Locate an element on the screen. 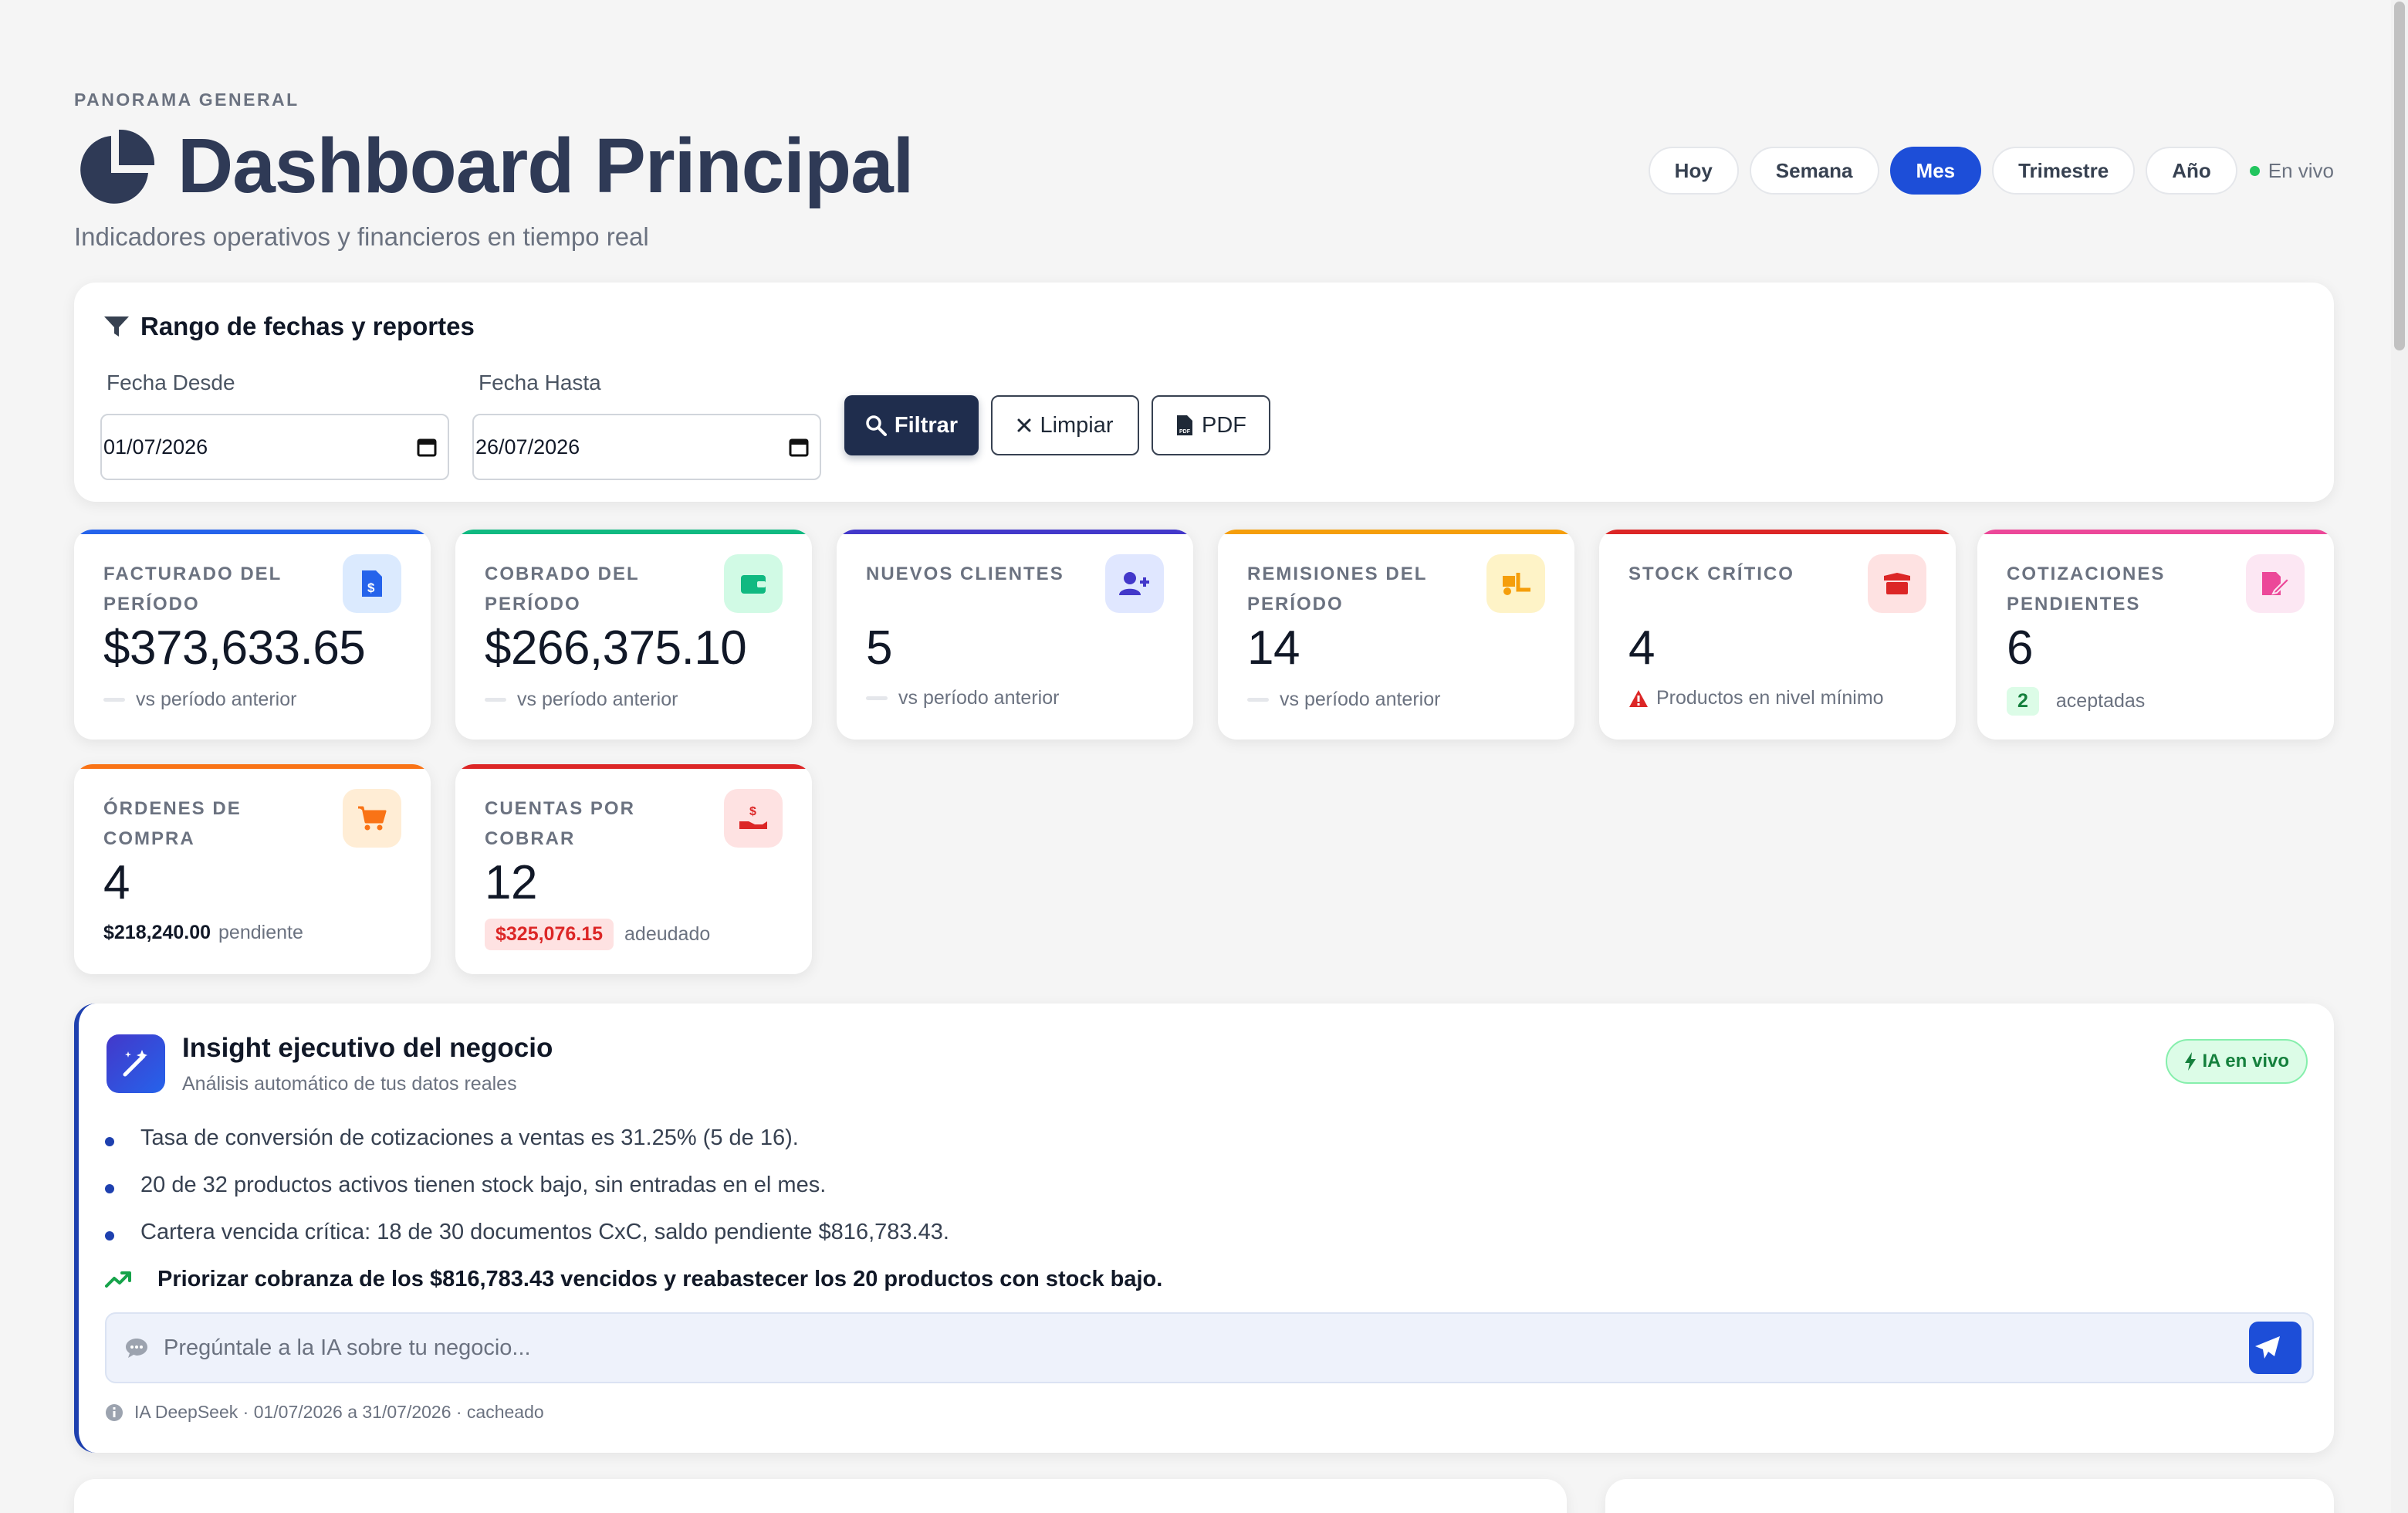  invoice-dollar-icon: $ is located at coordinates (372, 583).